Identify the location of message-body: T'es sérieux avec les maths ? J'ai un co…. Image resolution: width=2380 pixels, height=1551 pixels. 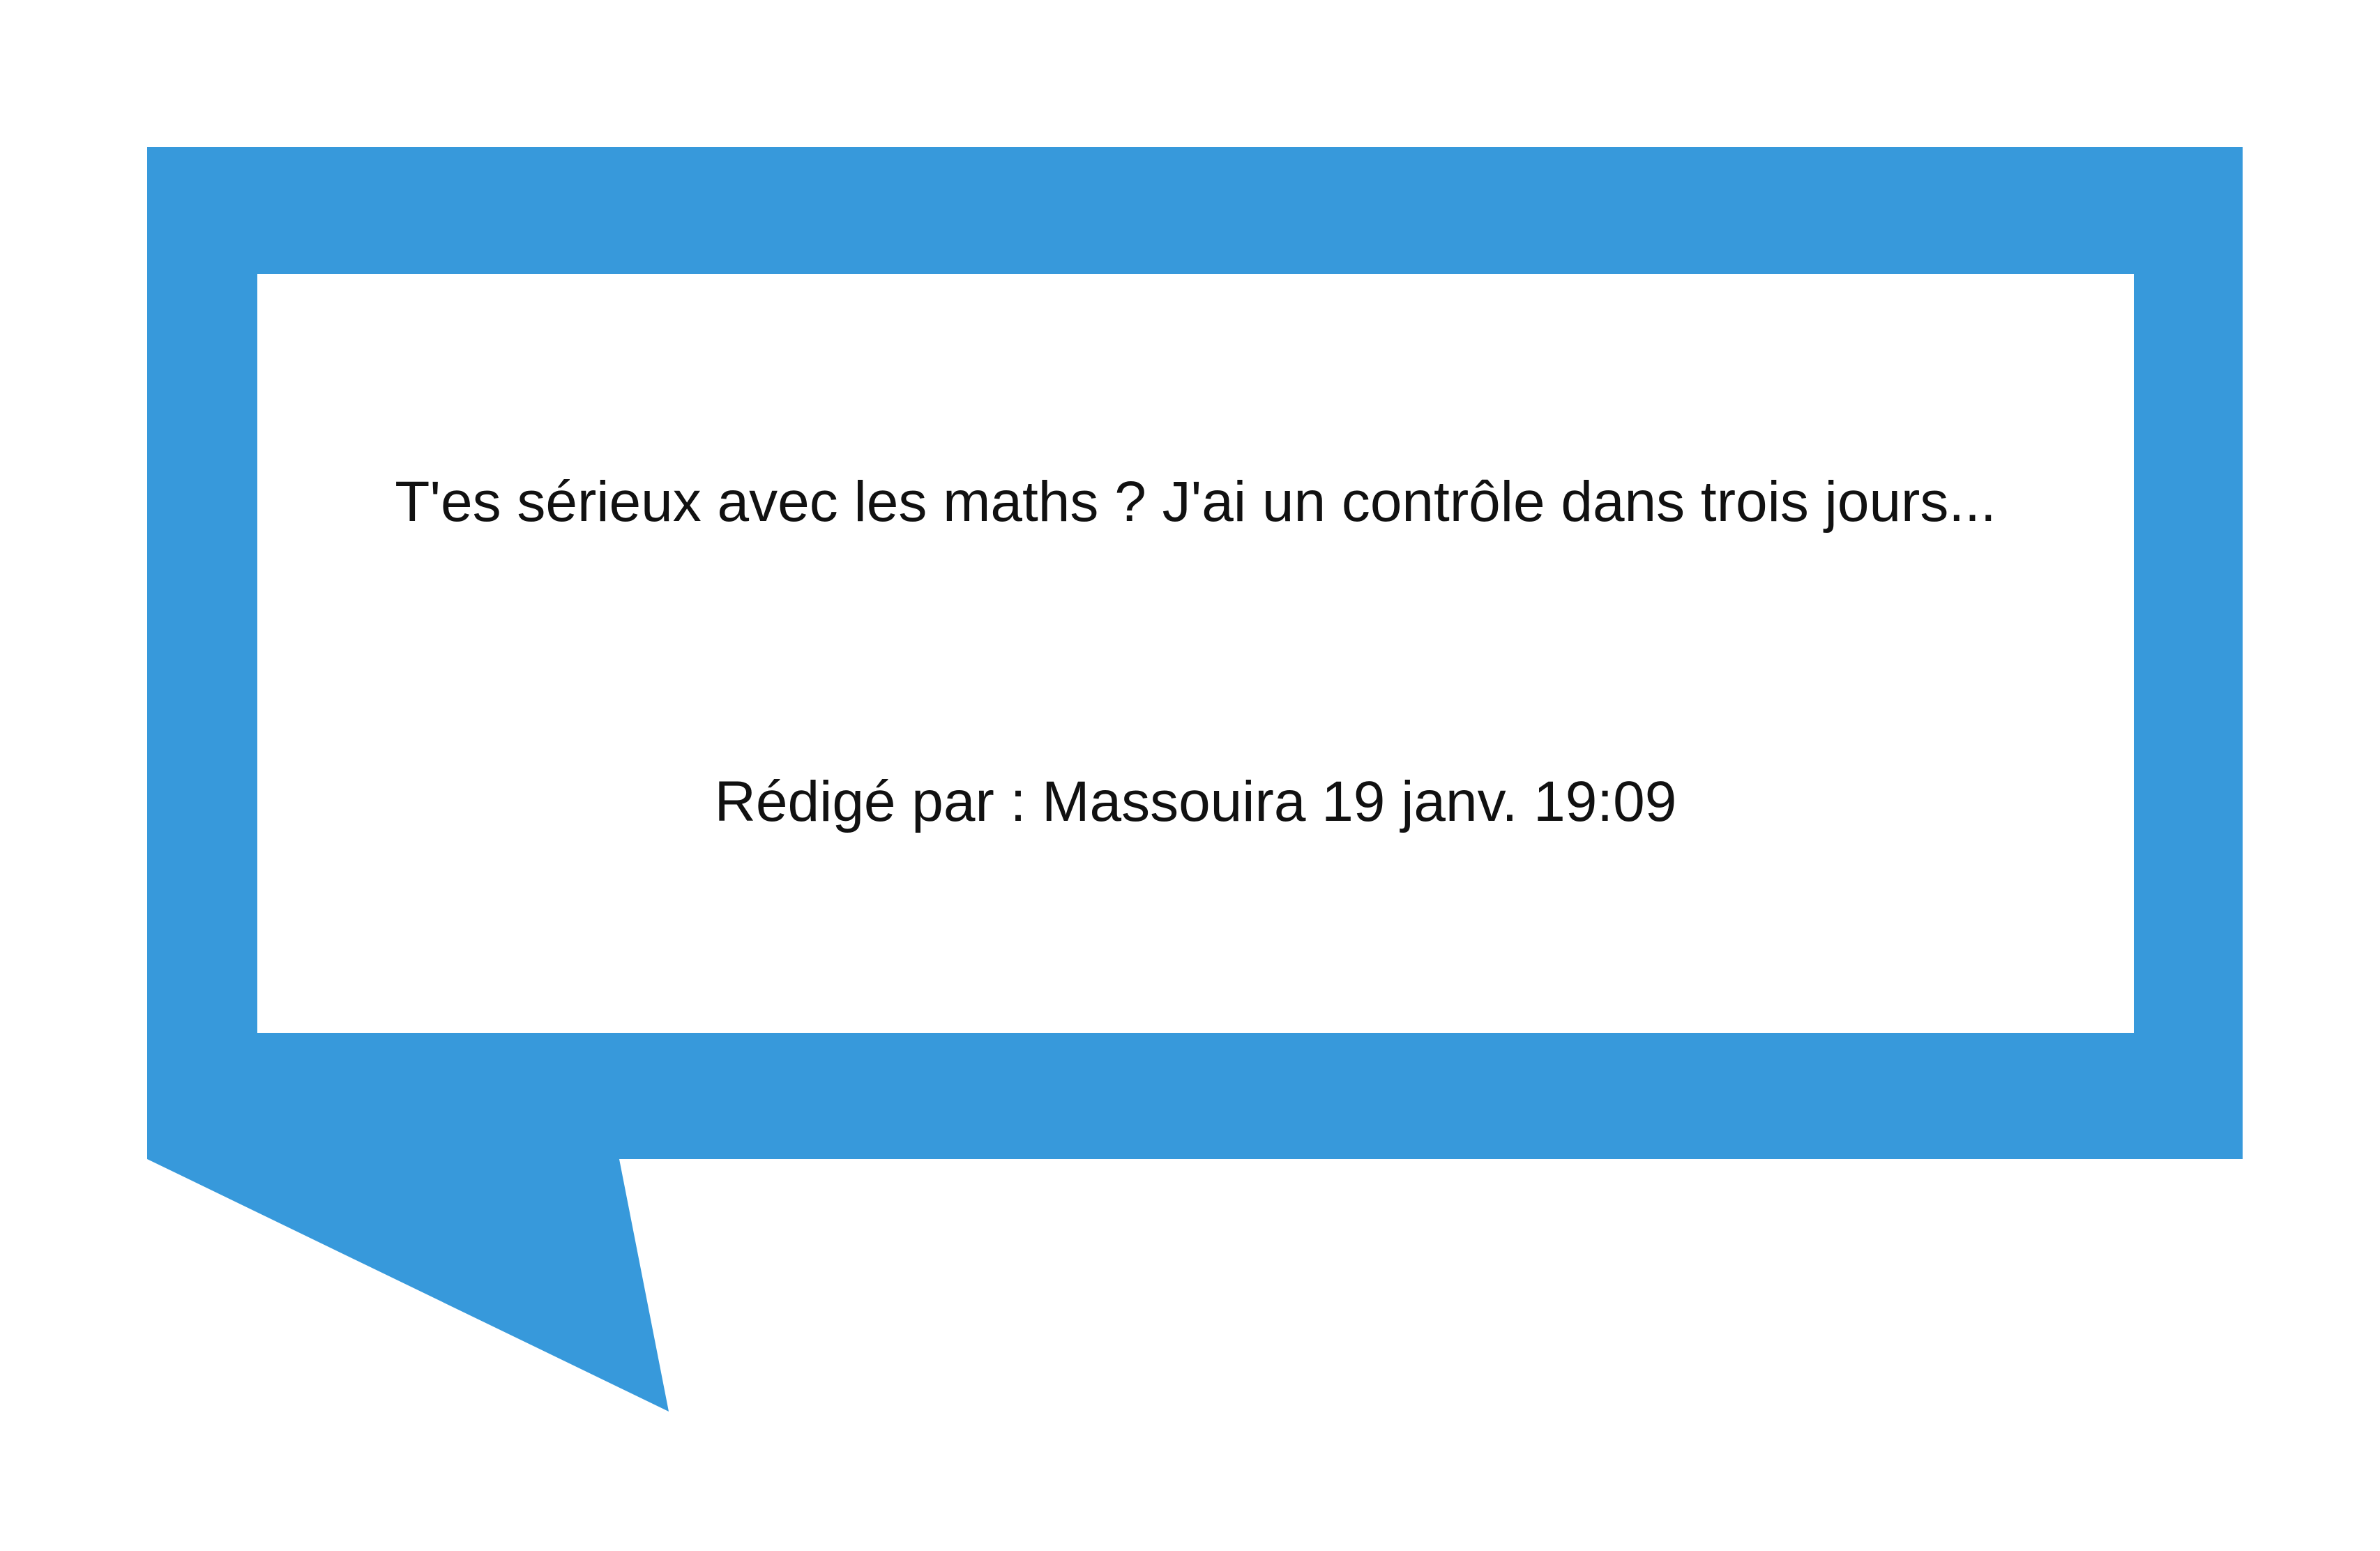
(1195, 502).